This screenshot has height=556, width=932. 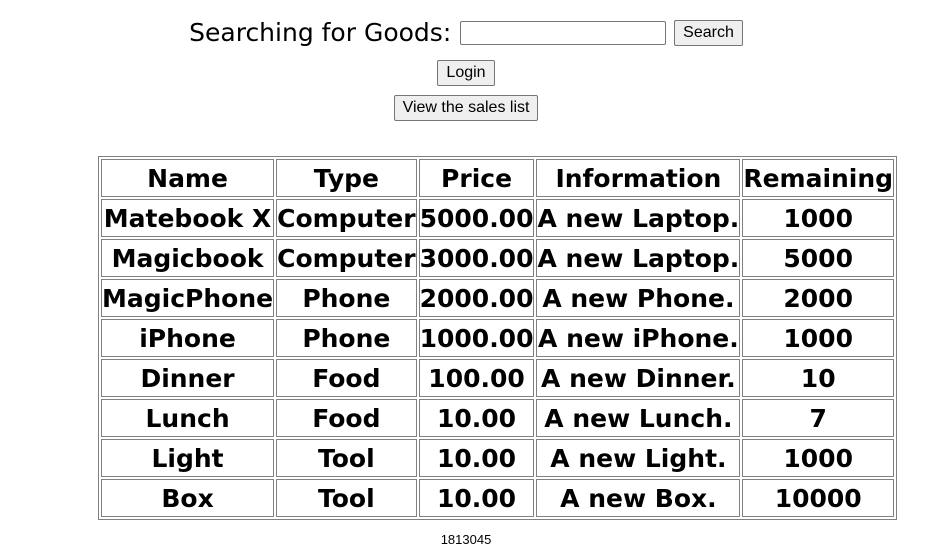 I want to click on column-header-information: Information, so click(x=638, y=178).